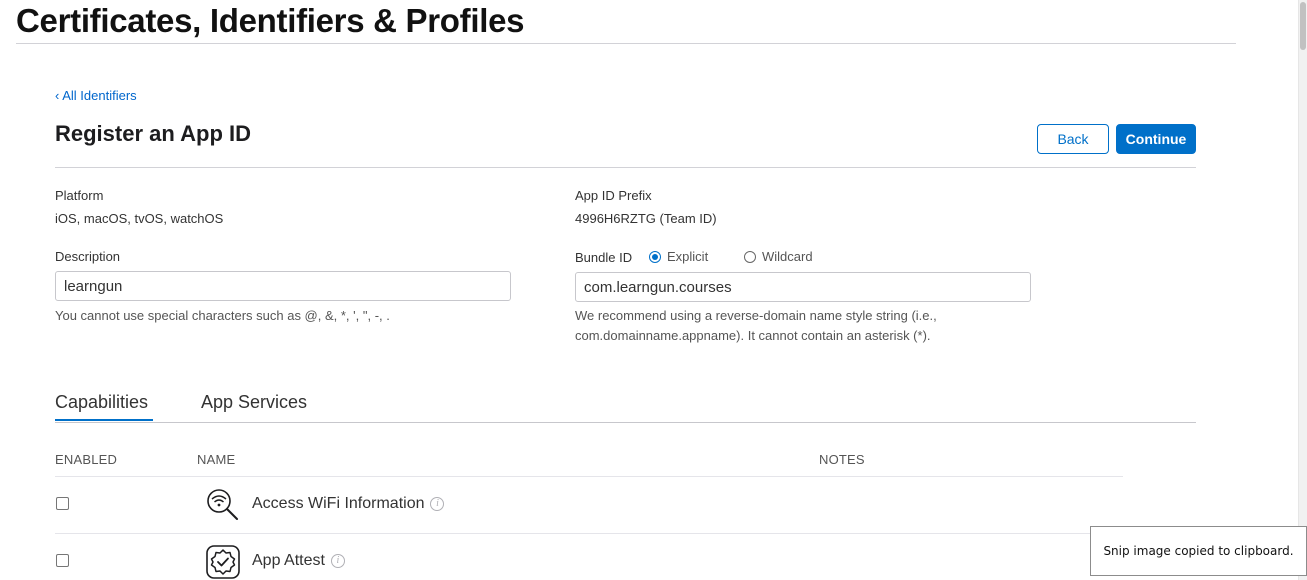 This screenshot has height=580, width=1307. Describe the element at coordinates (222, 504) in the screenshot. I see `wifi-search-icon` at that location.